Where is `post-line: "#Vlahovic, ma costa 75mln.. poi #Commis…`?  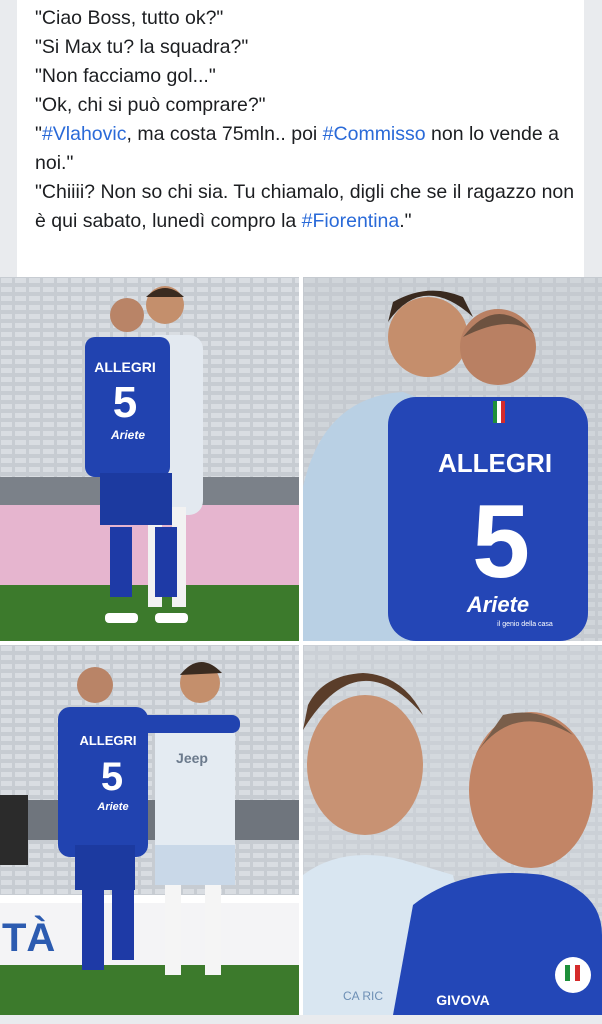
post-line: "#Vlahovic, ma costa 75mln.. poi #Commis… is located at coordinates (305, 149).